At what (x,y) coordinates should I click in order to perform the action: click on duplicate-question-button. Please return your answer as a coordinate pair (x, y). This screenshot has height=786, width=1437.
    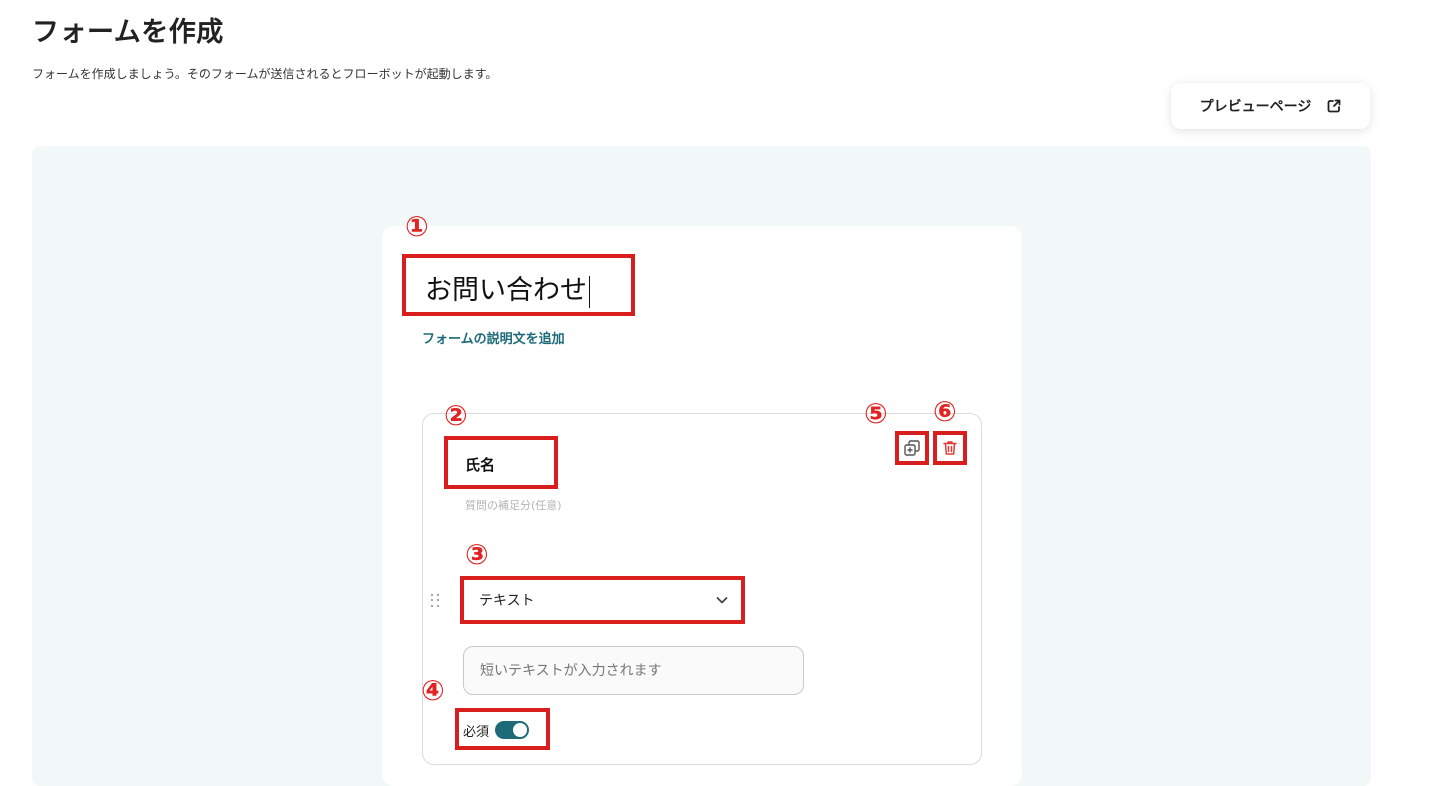
    Looking at the image, I should click on (912, 448).